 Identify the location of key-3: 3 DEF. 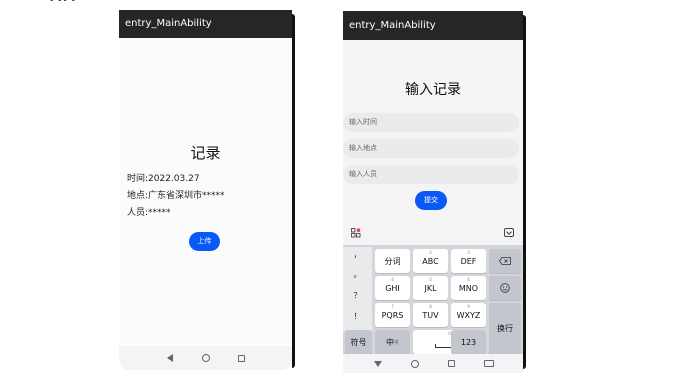
(468, 261).